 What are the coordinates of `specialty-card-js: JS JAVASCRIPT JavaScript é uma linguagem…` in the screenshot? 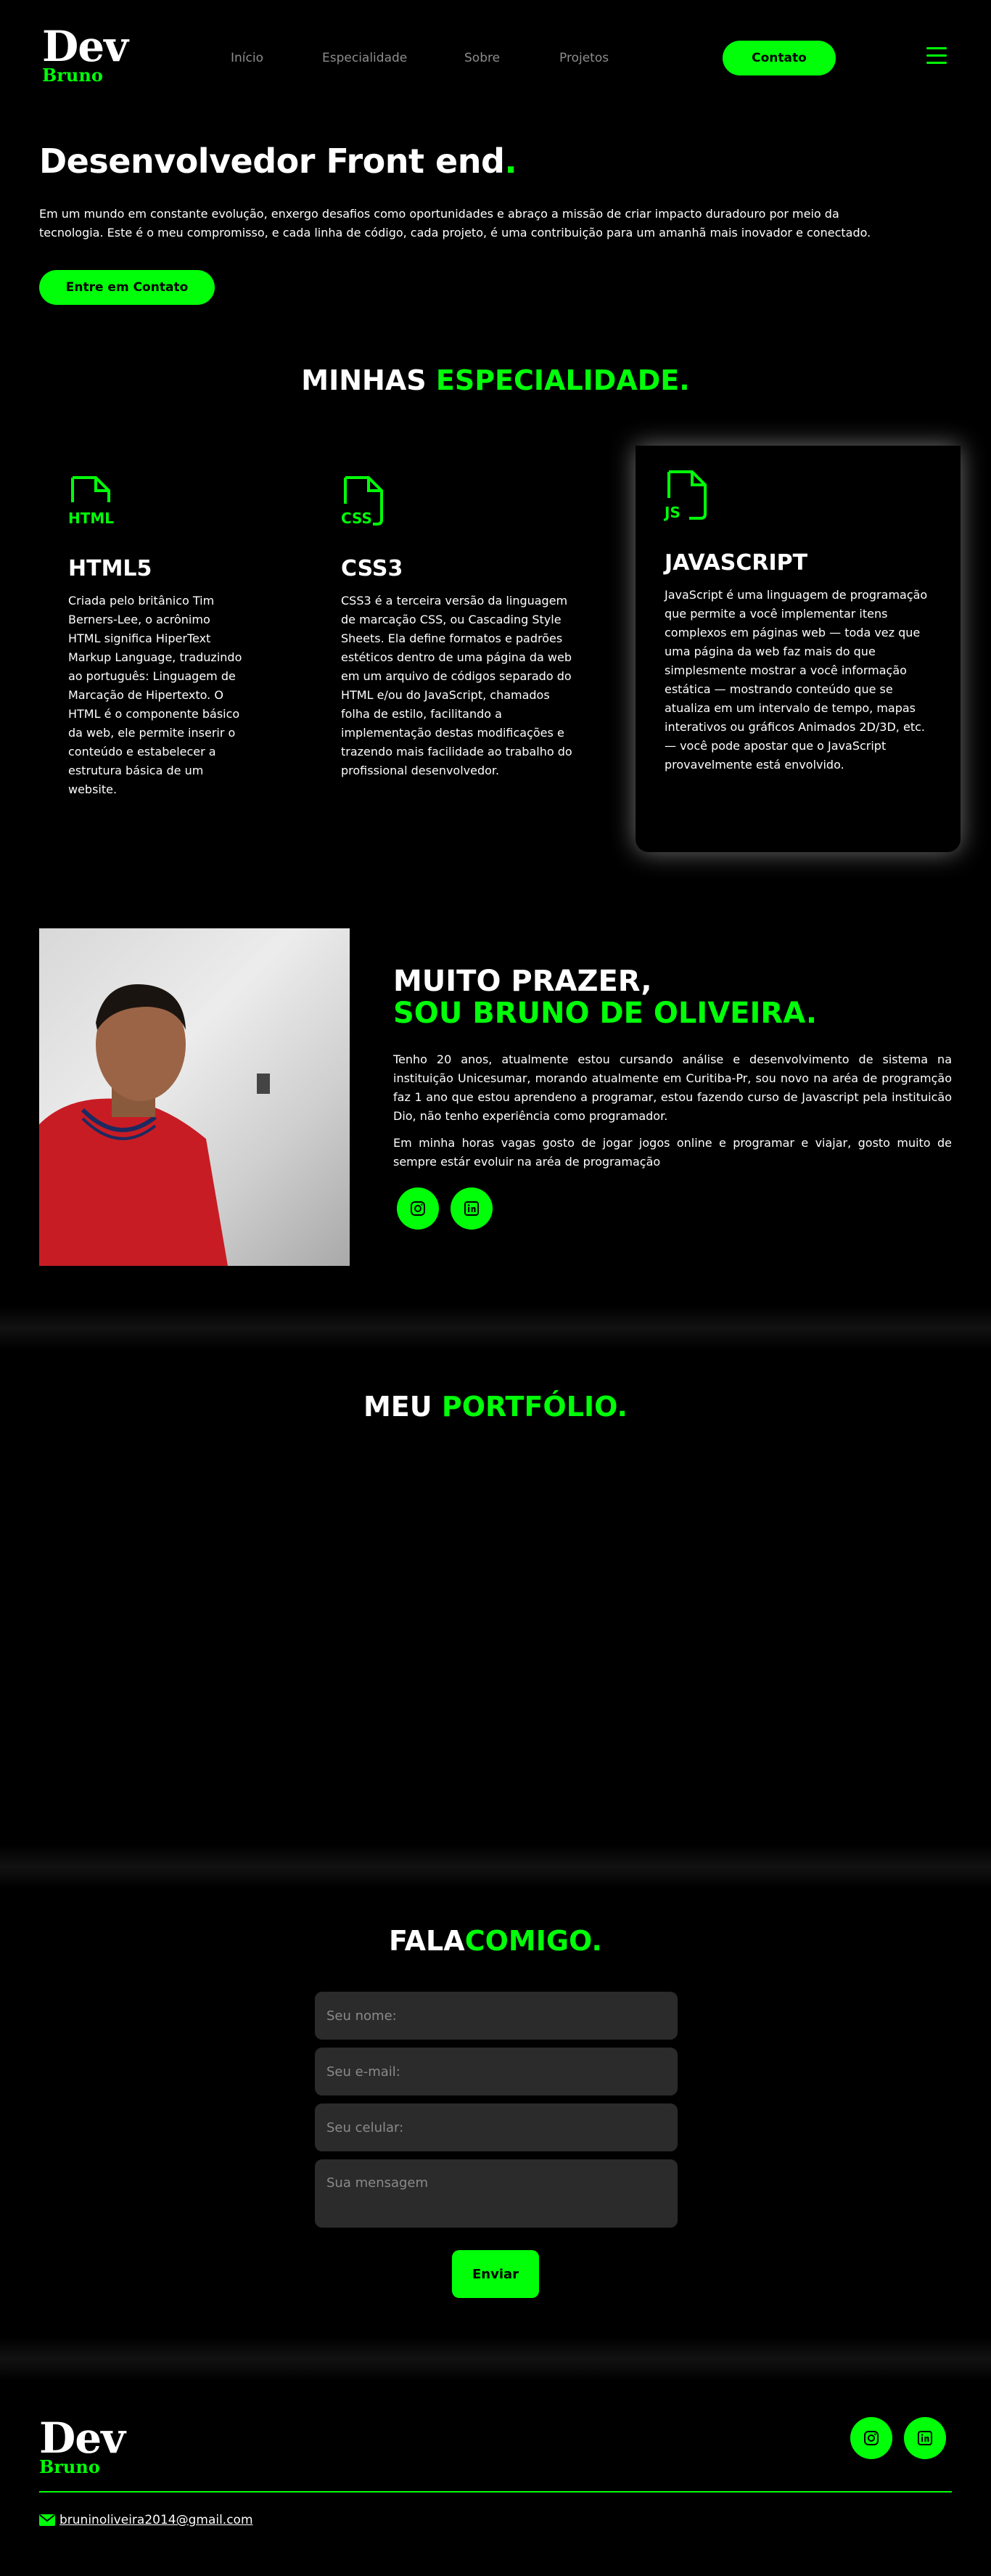 It's located at (799, 622).